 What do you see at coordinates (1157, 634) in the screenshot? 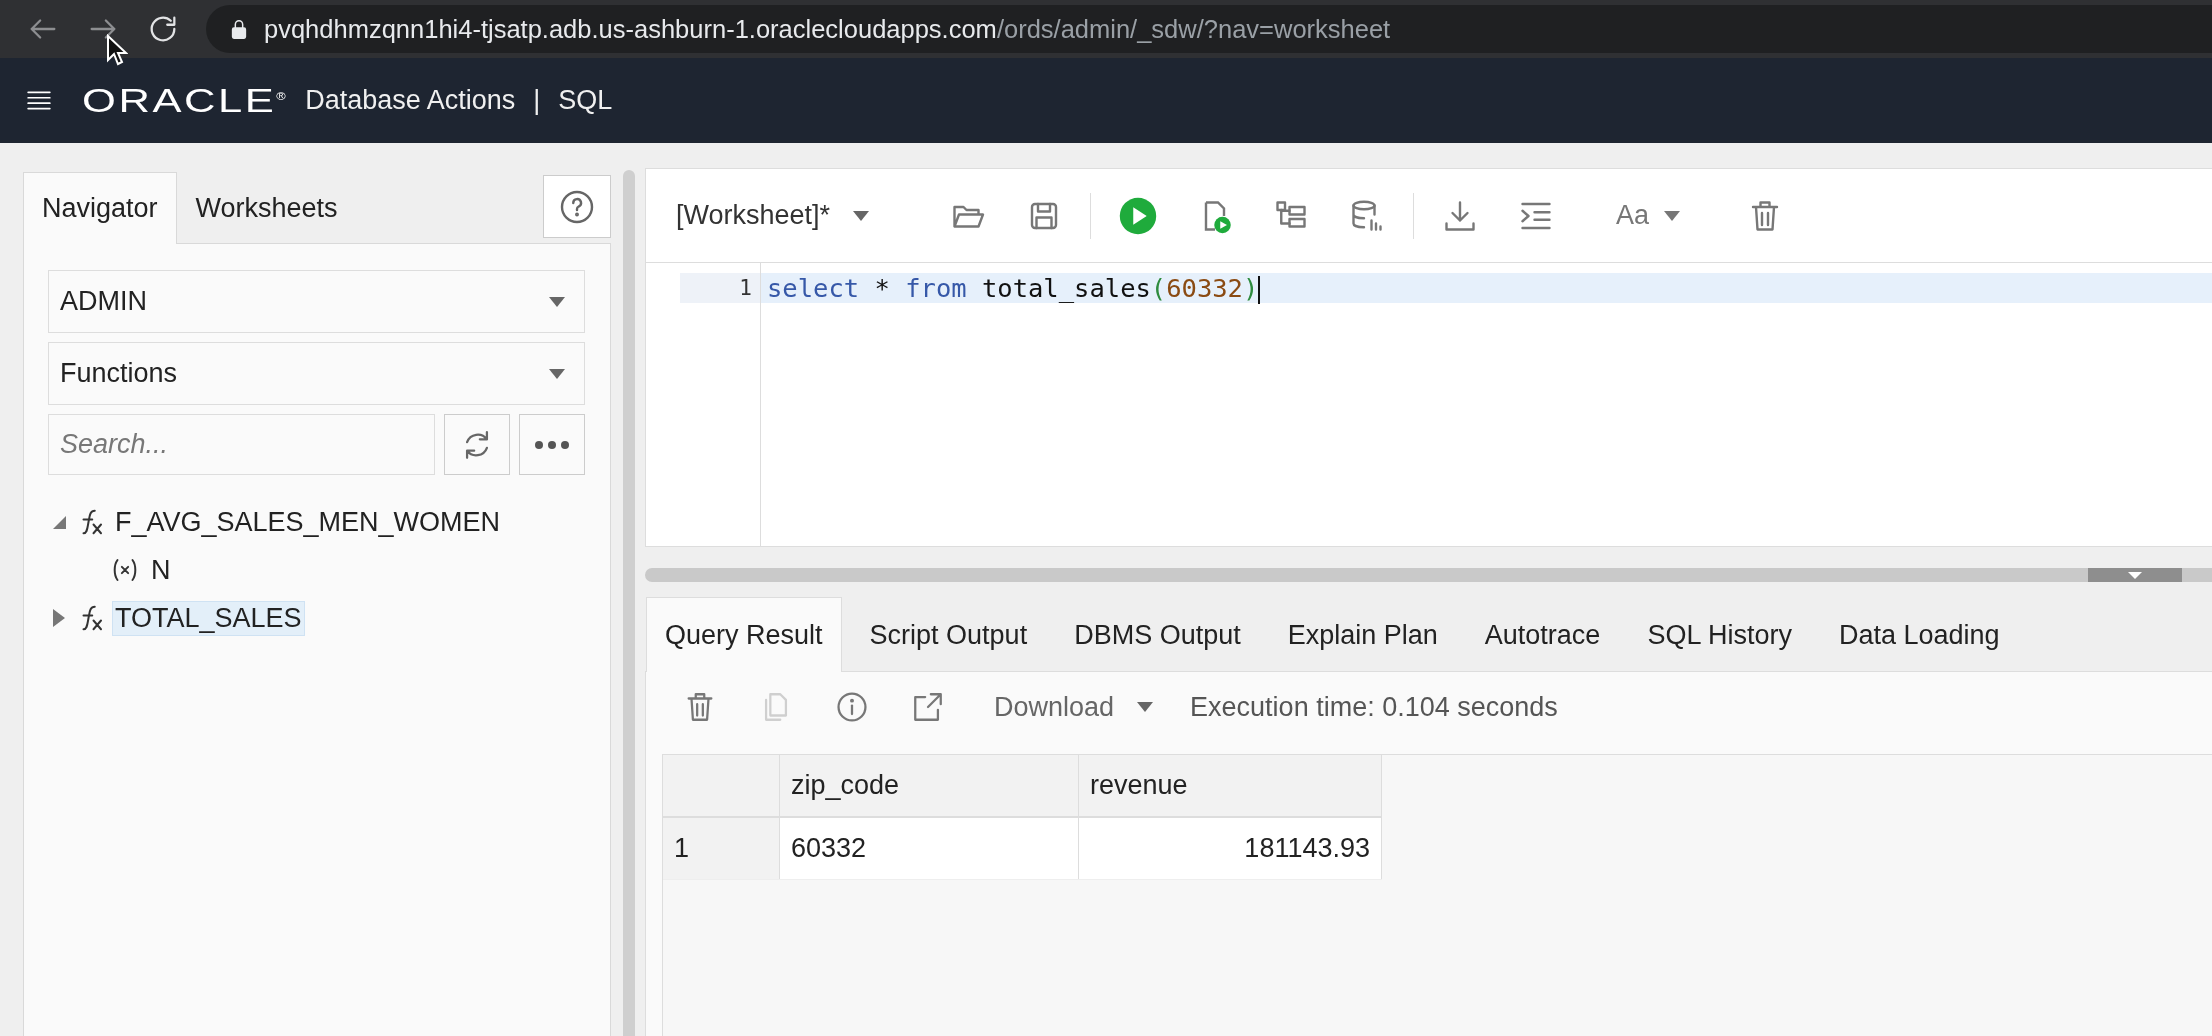
I see `result-tab: DBMS Output` at bounding box center [1157, 634].